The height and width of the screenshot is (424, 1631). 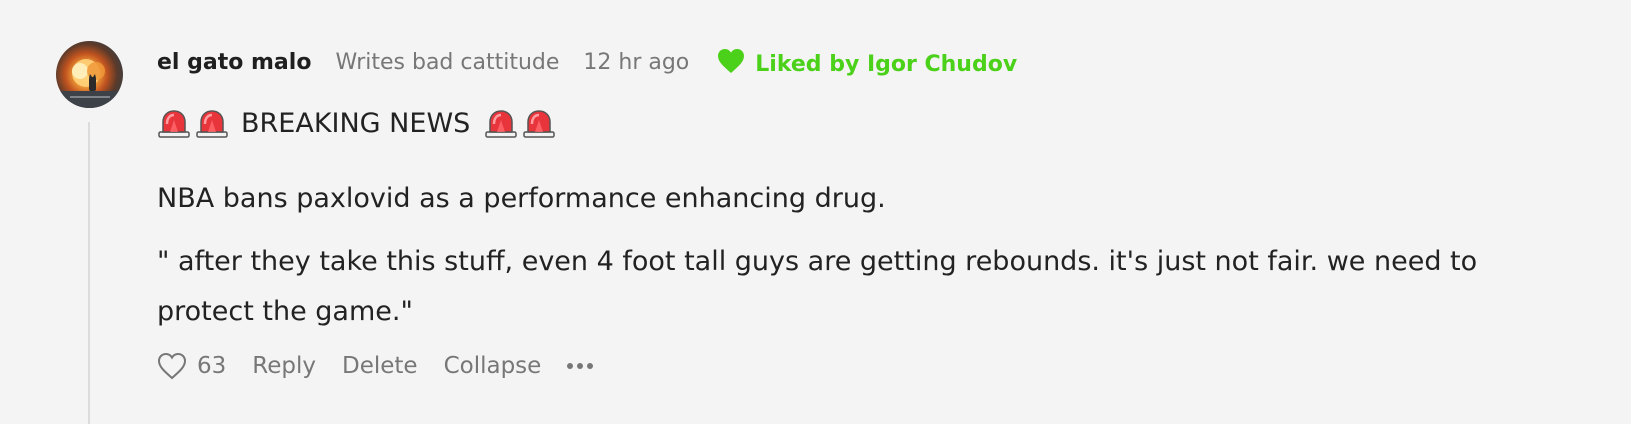 What do you see at coordinates (284, 366) in the screenshot?
I see `reply-button: Reply` at bounding box center [284, 366].